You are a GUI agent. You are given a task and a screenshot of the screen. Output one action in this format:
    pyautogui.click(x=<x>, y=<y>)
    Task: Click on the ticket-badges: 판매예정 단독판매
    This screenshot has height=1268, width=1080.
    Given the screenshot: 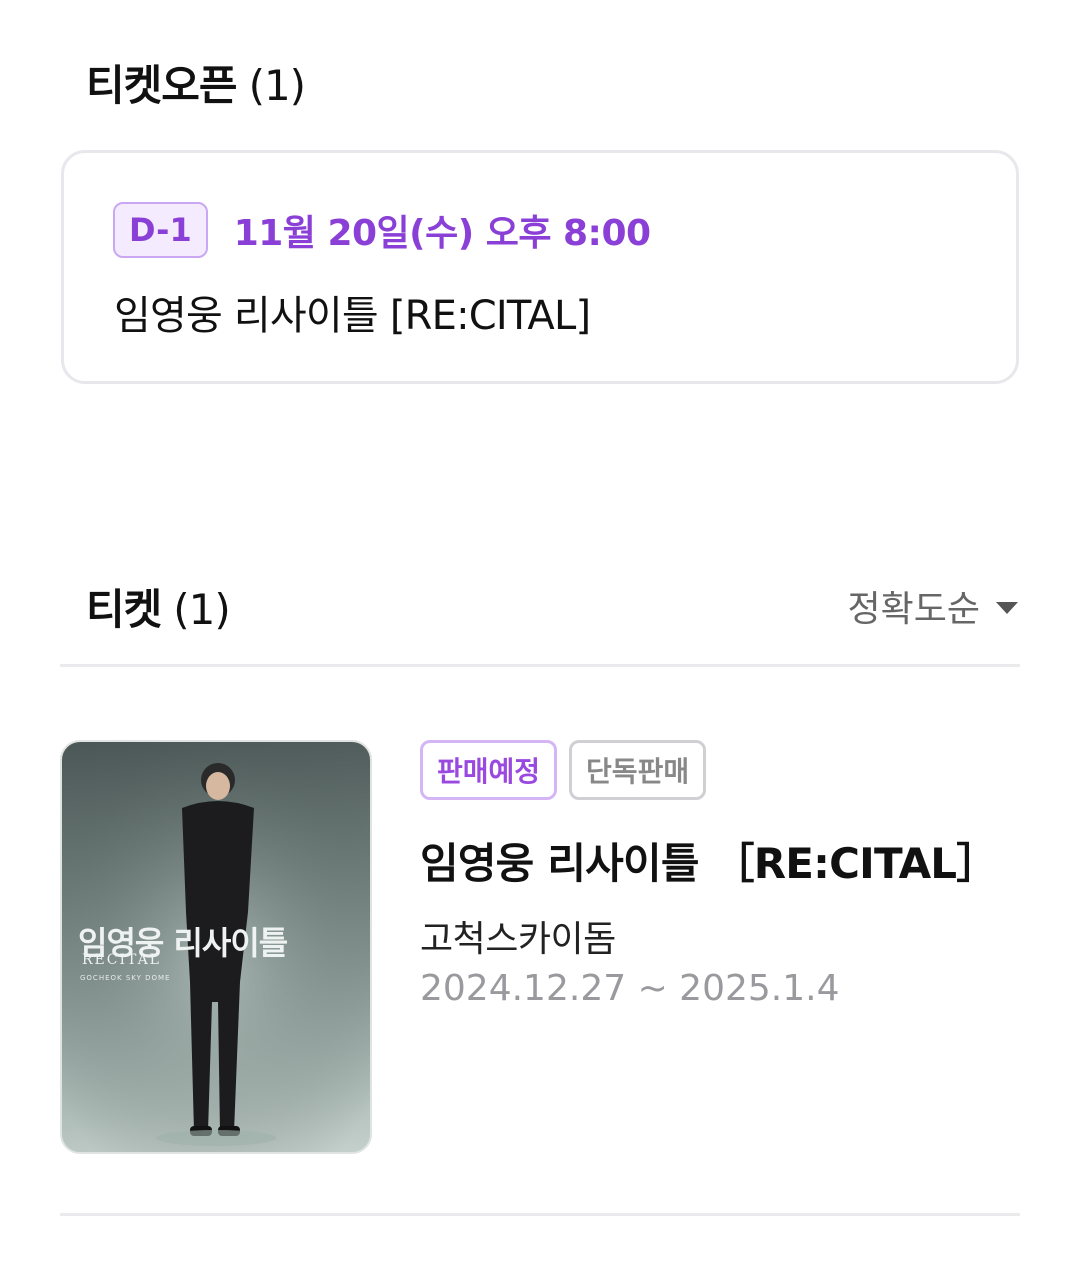 What is the action you would take?
    pyautogui.click(x=563, y=770)
    